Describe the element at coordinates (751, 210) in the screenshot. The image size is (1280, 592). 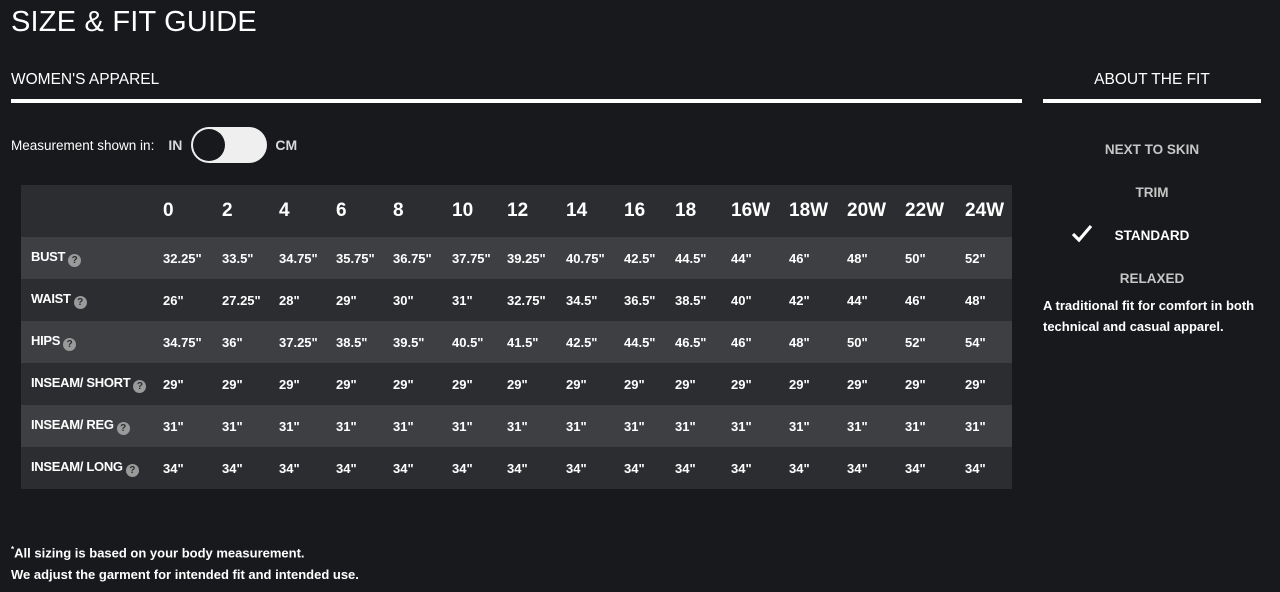
I see `size-column-header: 16W` at that location.